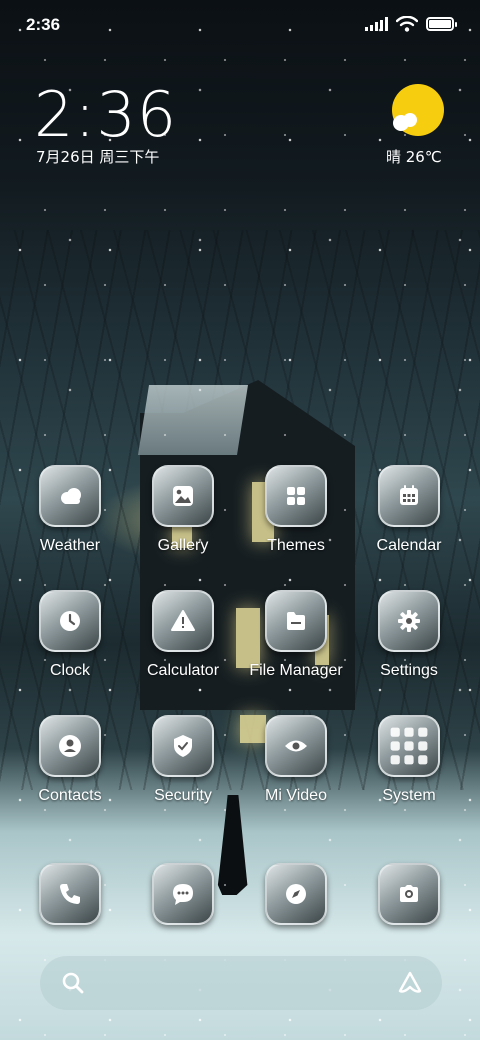  I want to click on app-file-manager: File Manager, so click(296, 635).